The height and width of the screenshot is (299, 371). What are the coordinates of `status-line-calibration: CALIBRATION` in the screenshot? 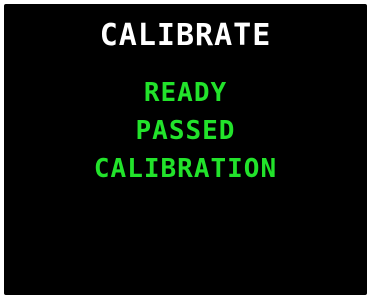 It's located at (185, 169).